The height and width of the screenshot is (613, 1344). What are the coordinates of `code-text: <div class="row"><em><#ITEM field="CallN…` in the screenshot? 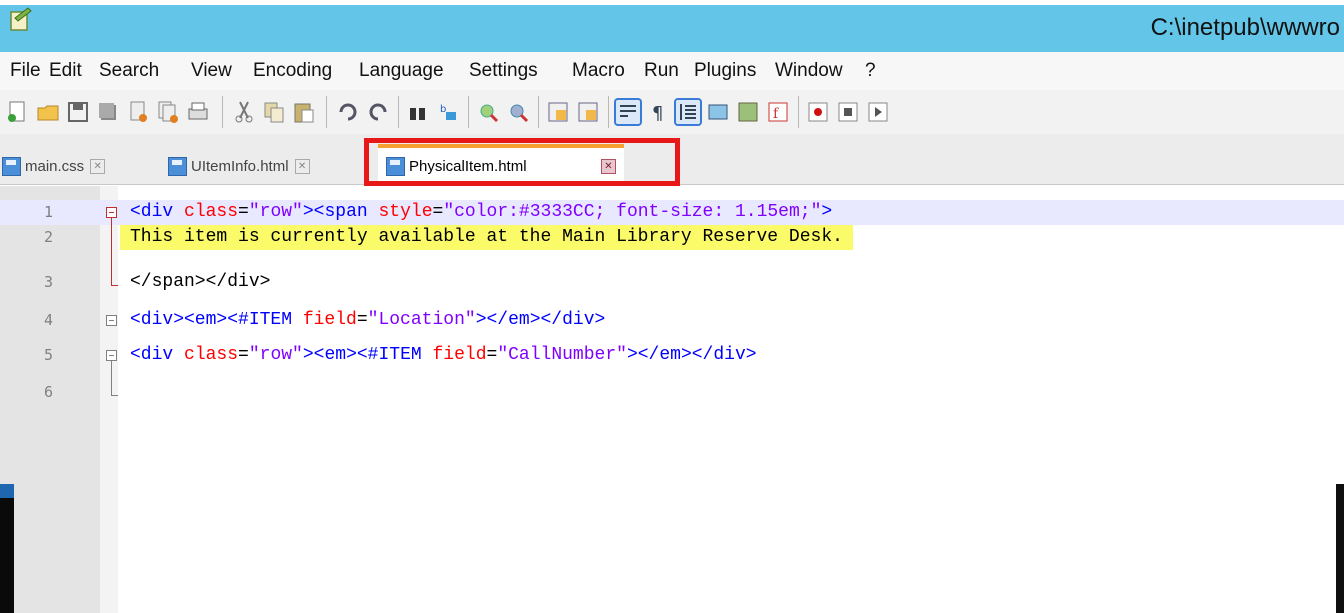 It's located at (443, 355).